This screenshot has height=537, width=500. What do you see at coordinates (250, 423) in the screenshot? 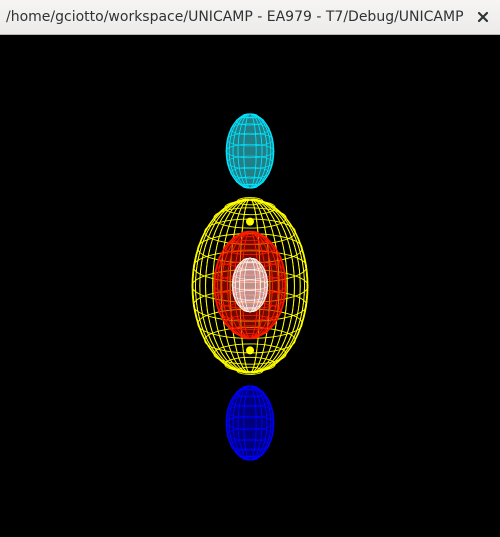
I see `blue-ellipsoid` at bounding box center [250, 423].